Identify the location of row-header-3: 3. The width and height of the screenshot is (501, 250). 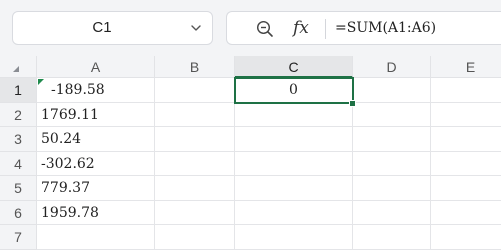
(18, 139).